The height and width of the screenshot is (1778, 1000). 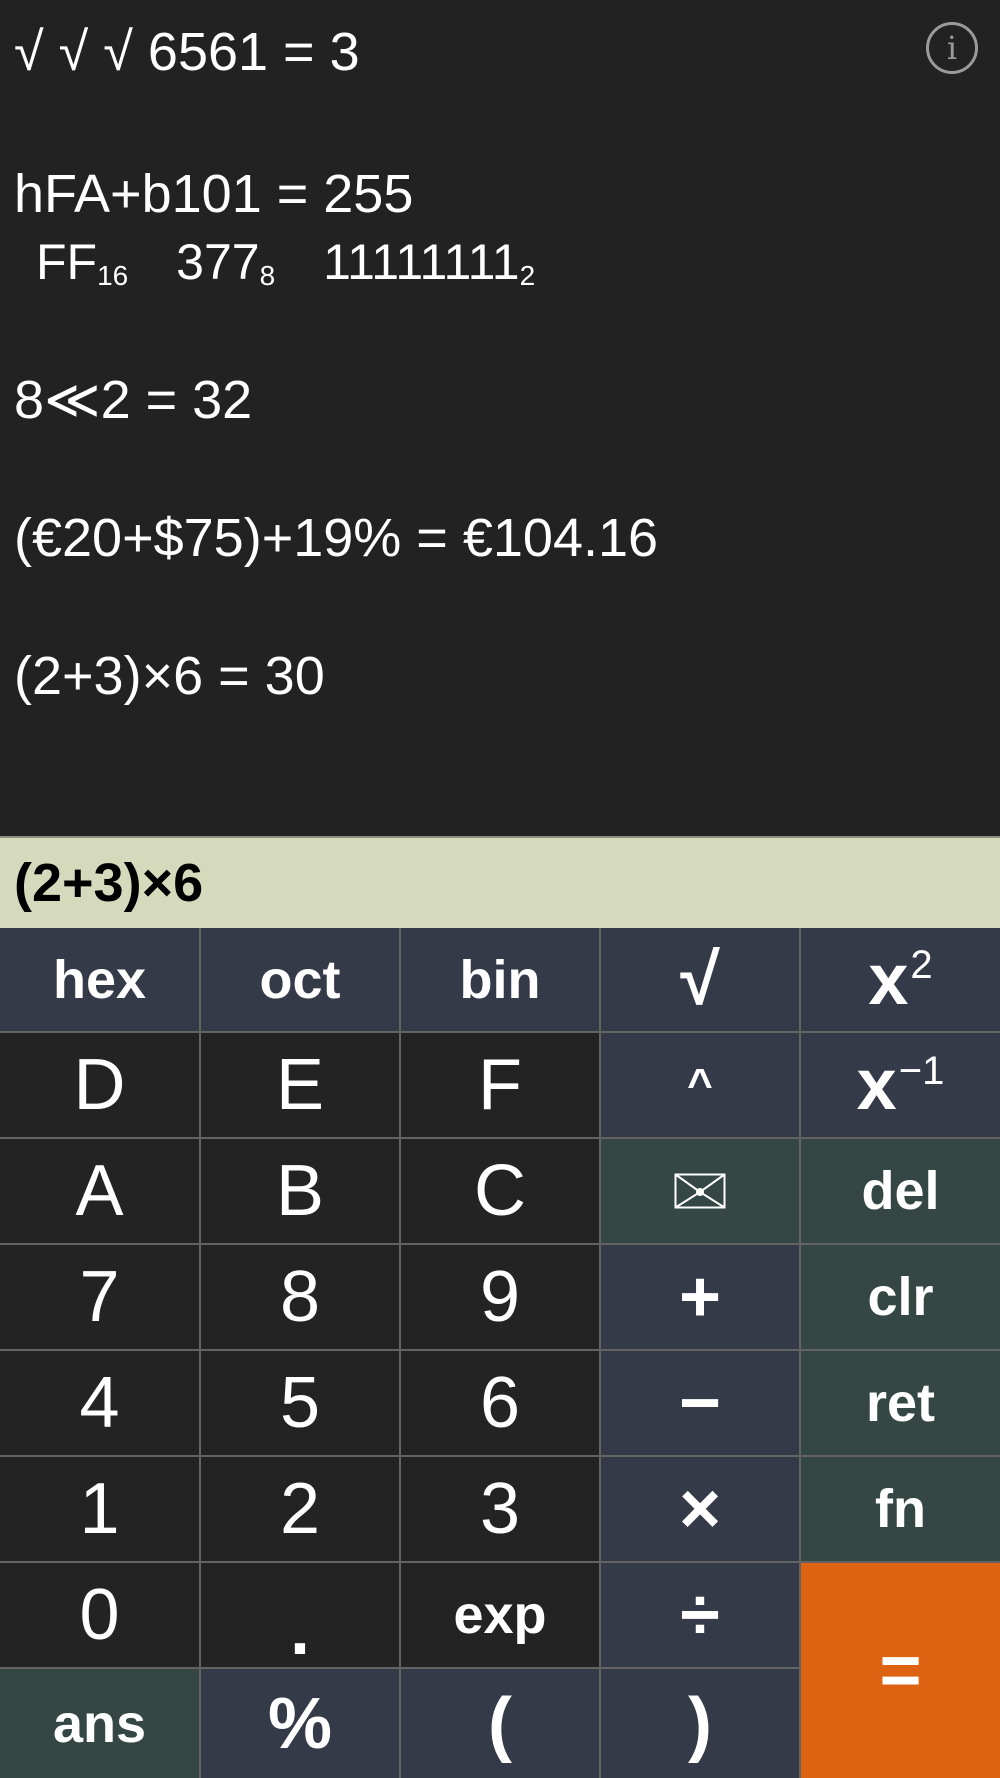 I want to click on equals-key: =, so click(x=900, y=1670).